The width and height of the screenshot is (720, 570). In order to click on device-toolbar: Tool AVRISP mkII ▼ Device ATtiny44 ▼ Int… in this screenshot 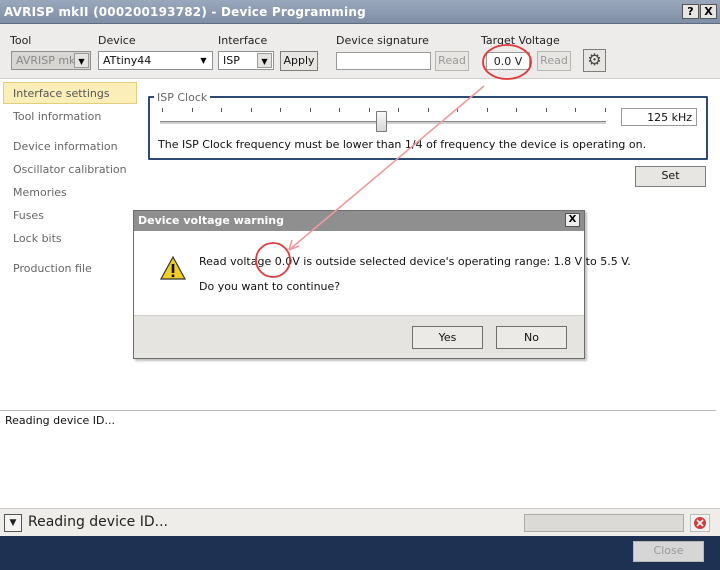, I will do `click(360, 51)`.